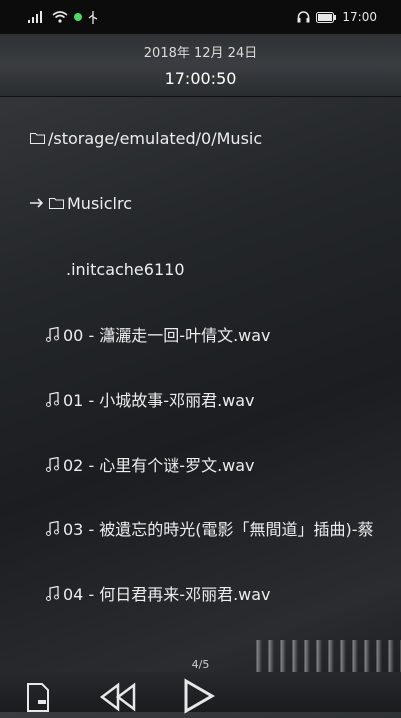  What do you see at coordinates (167, 335) in the screenshot?
I see `list-item-label: 00 - 瀟灑走一回-叶倩文.wav` at bounding box center [167, 335].